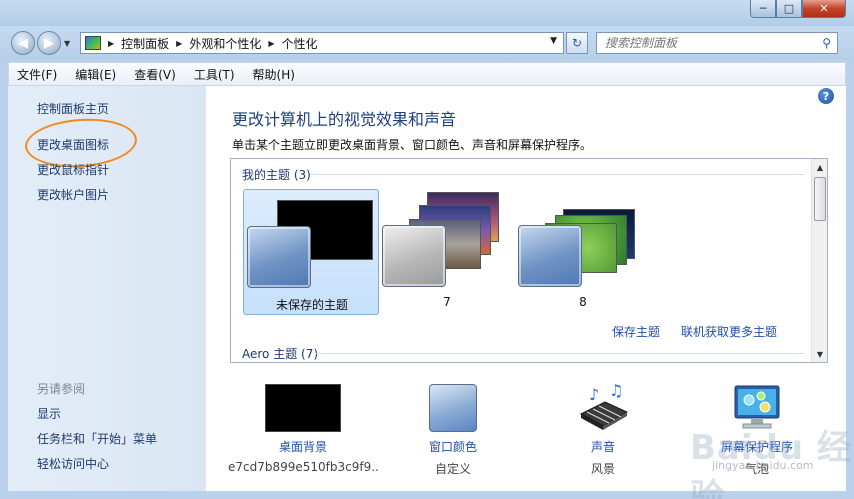 The image size is (854, 499). I want to click on search-icon: ⚲, so click(826, 43).